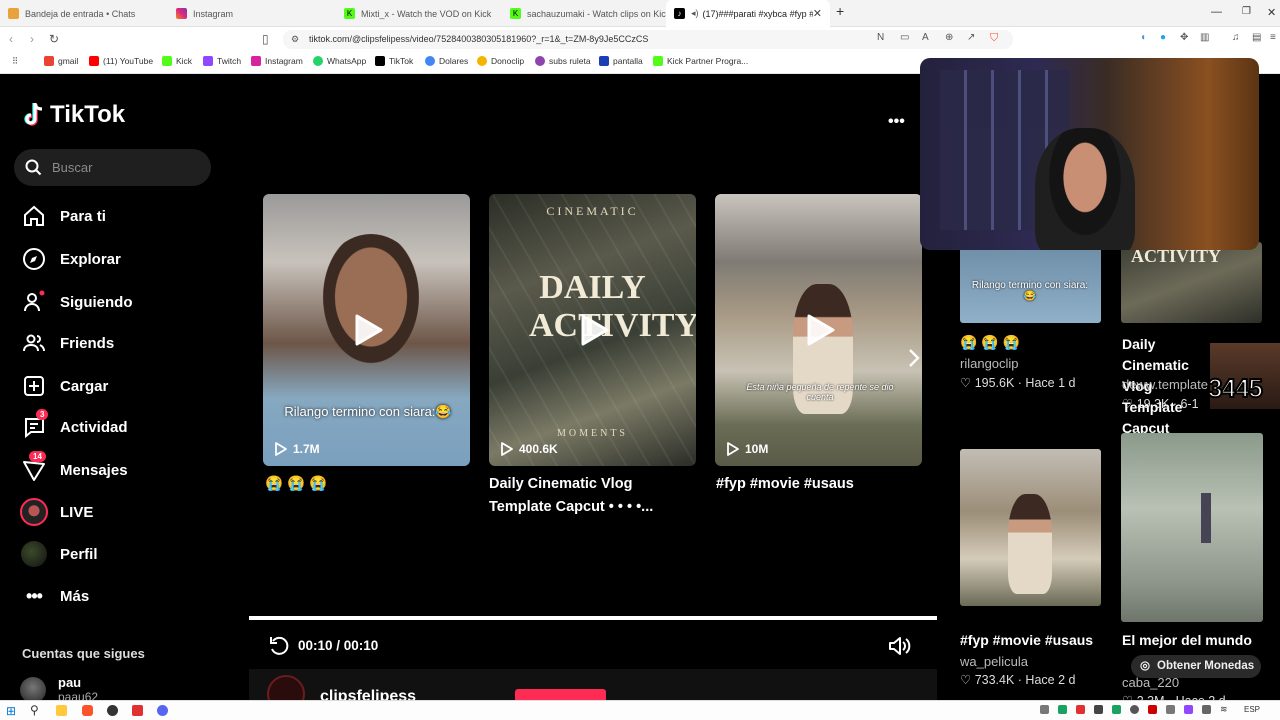  I want to click on extension-icon: N, so click(880, 37).